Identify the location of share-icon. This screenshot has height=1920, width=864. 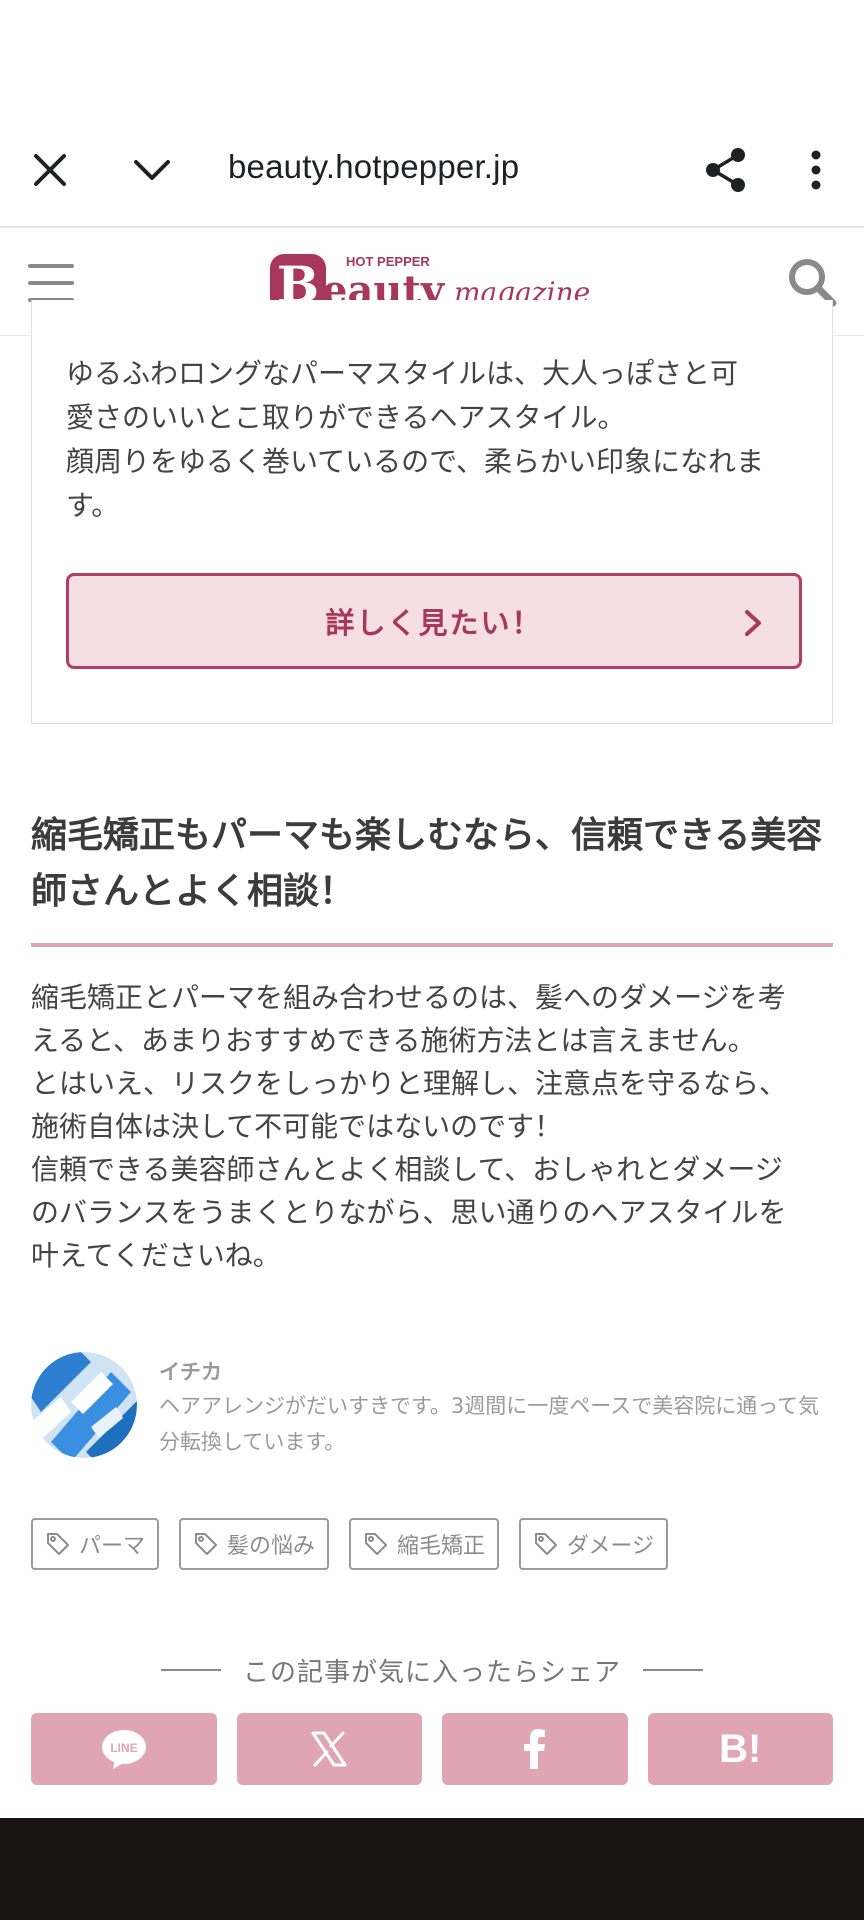
(725, 170).